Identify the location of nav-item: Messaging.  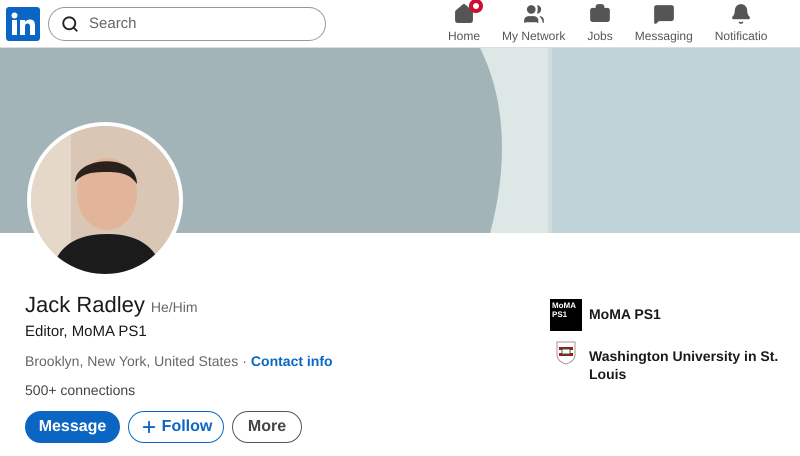
(663, 23).